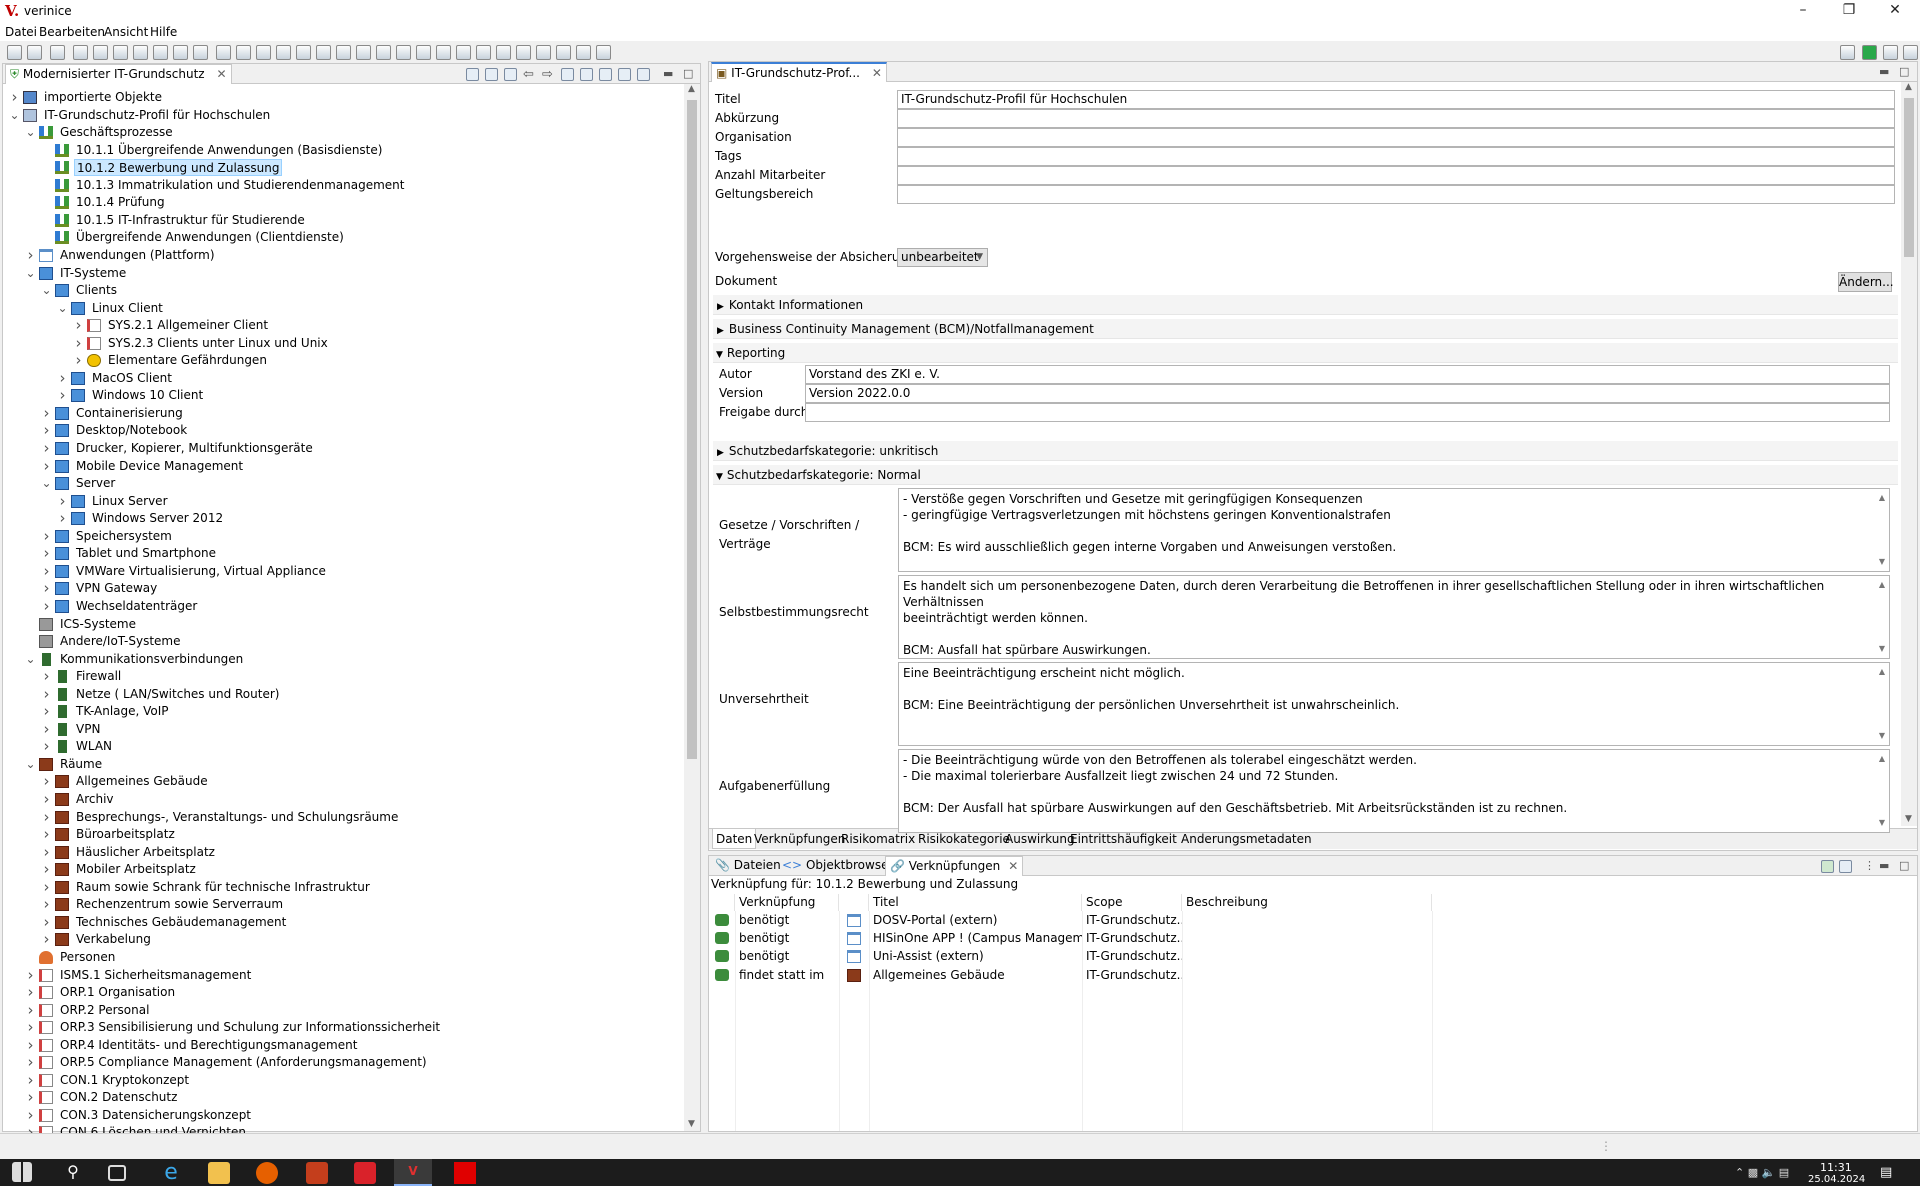 This screenshot has width=1920, height=1186. Describe the element at coordinates (117, 1173) in the screenshot. I see `task-view-icon` at that location.